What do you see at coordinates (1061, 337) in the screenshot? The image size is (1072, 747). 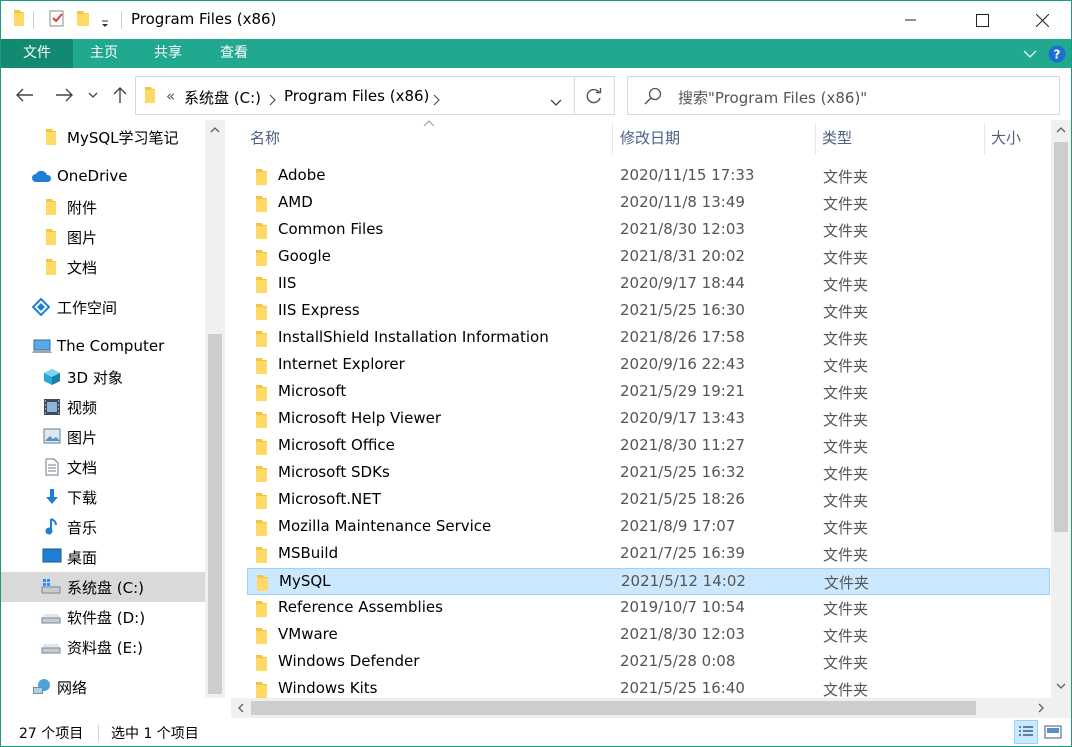 I see `file-list-scrollbar-thumb` at bounding box center [1061, 337].